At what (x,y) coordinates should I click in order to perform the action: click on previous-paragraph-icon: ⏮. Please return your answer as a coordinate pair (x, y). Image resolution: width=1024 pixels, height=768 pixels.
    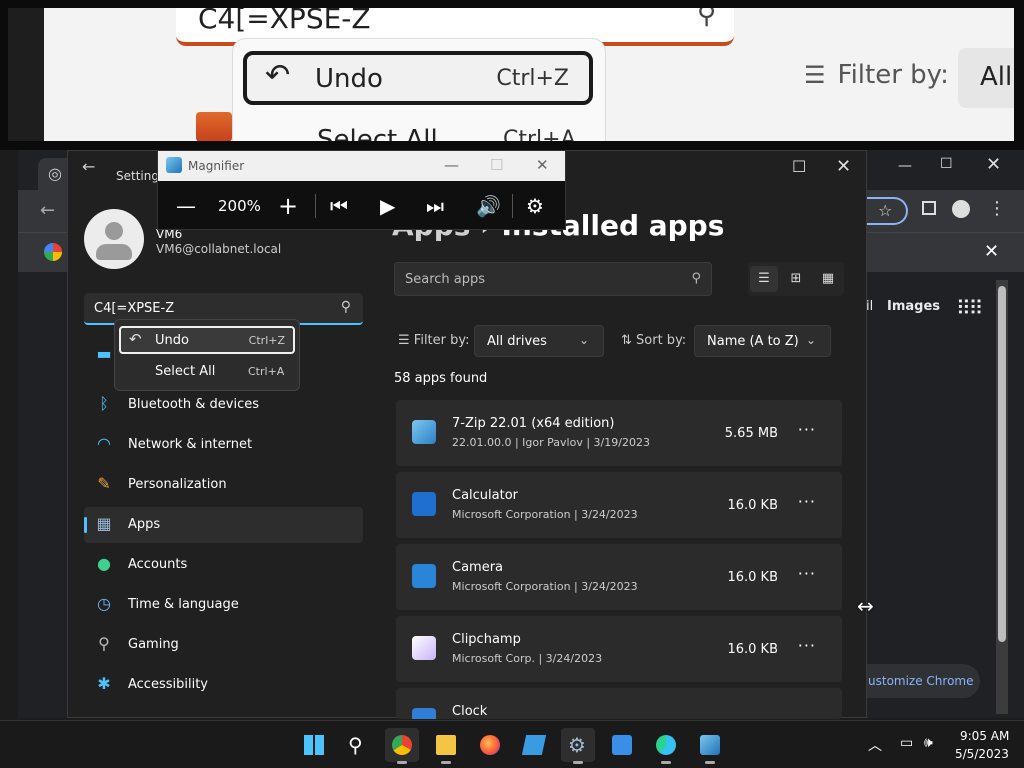
    Looking at the image, I should click on (339, 206).